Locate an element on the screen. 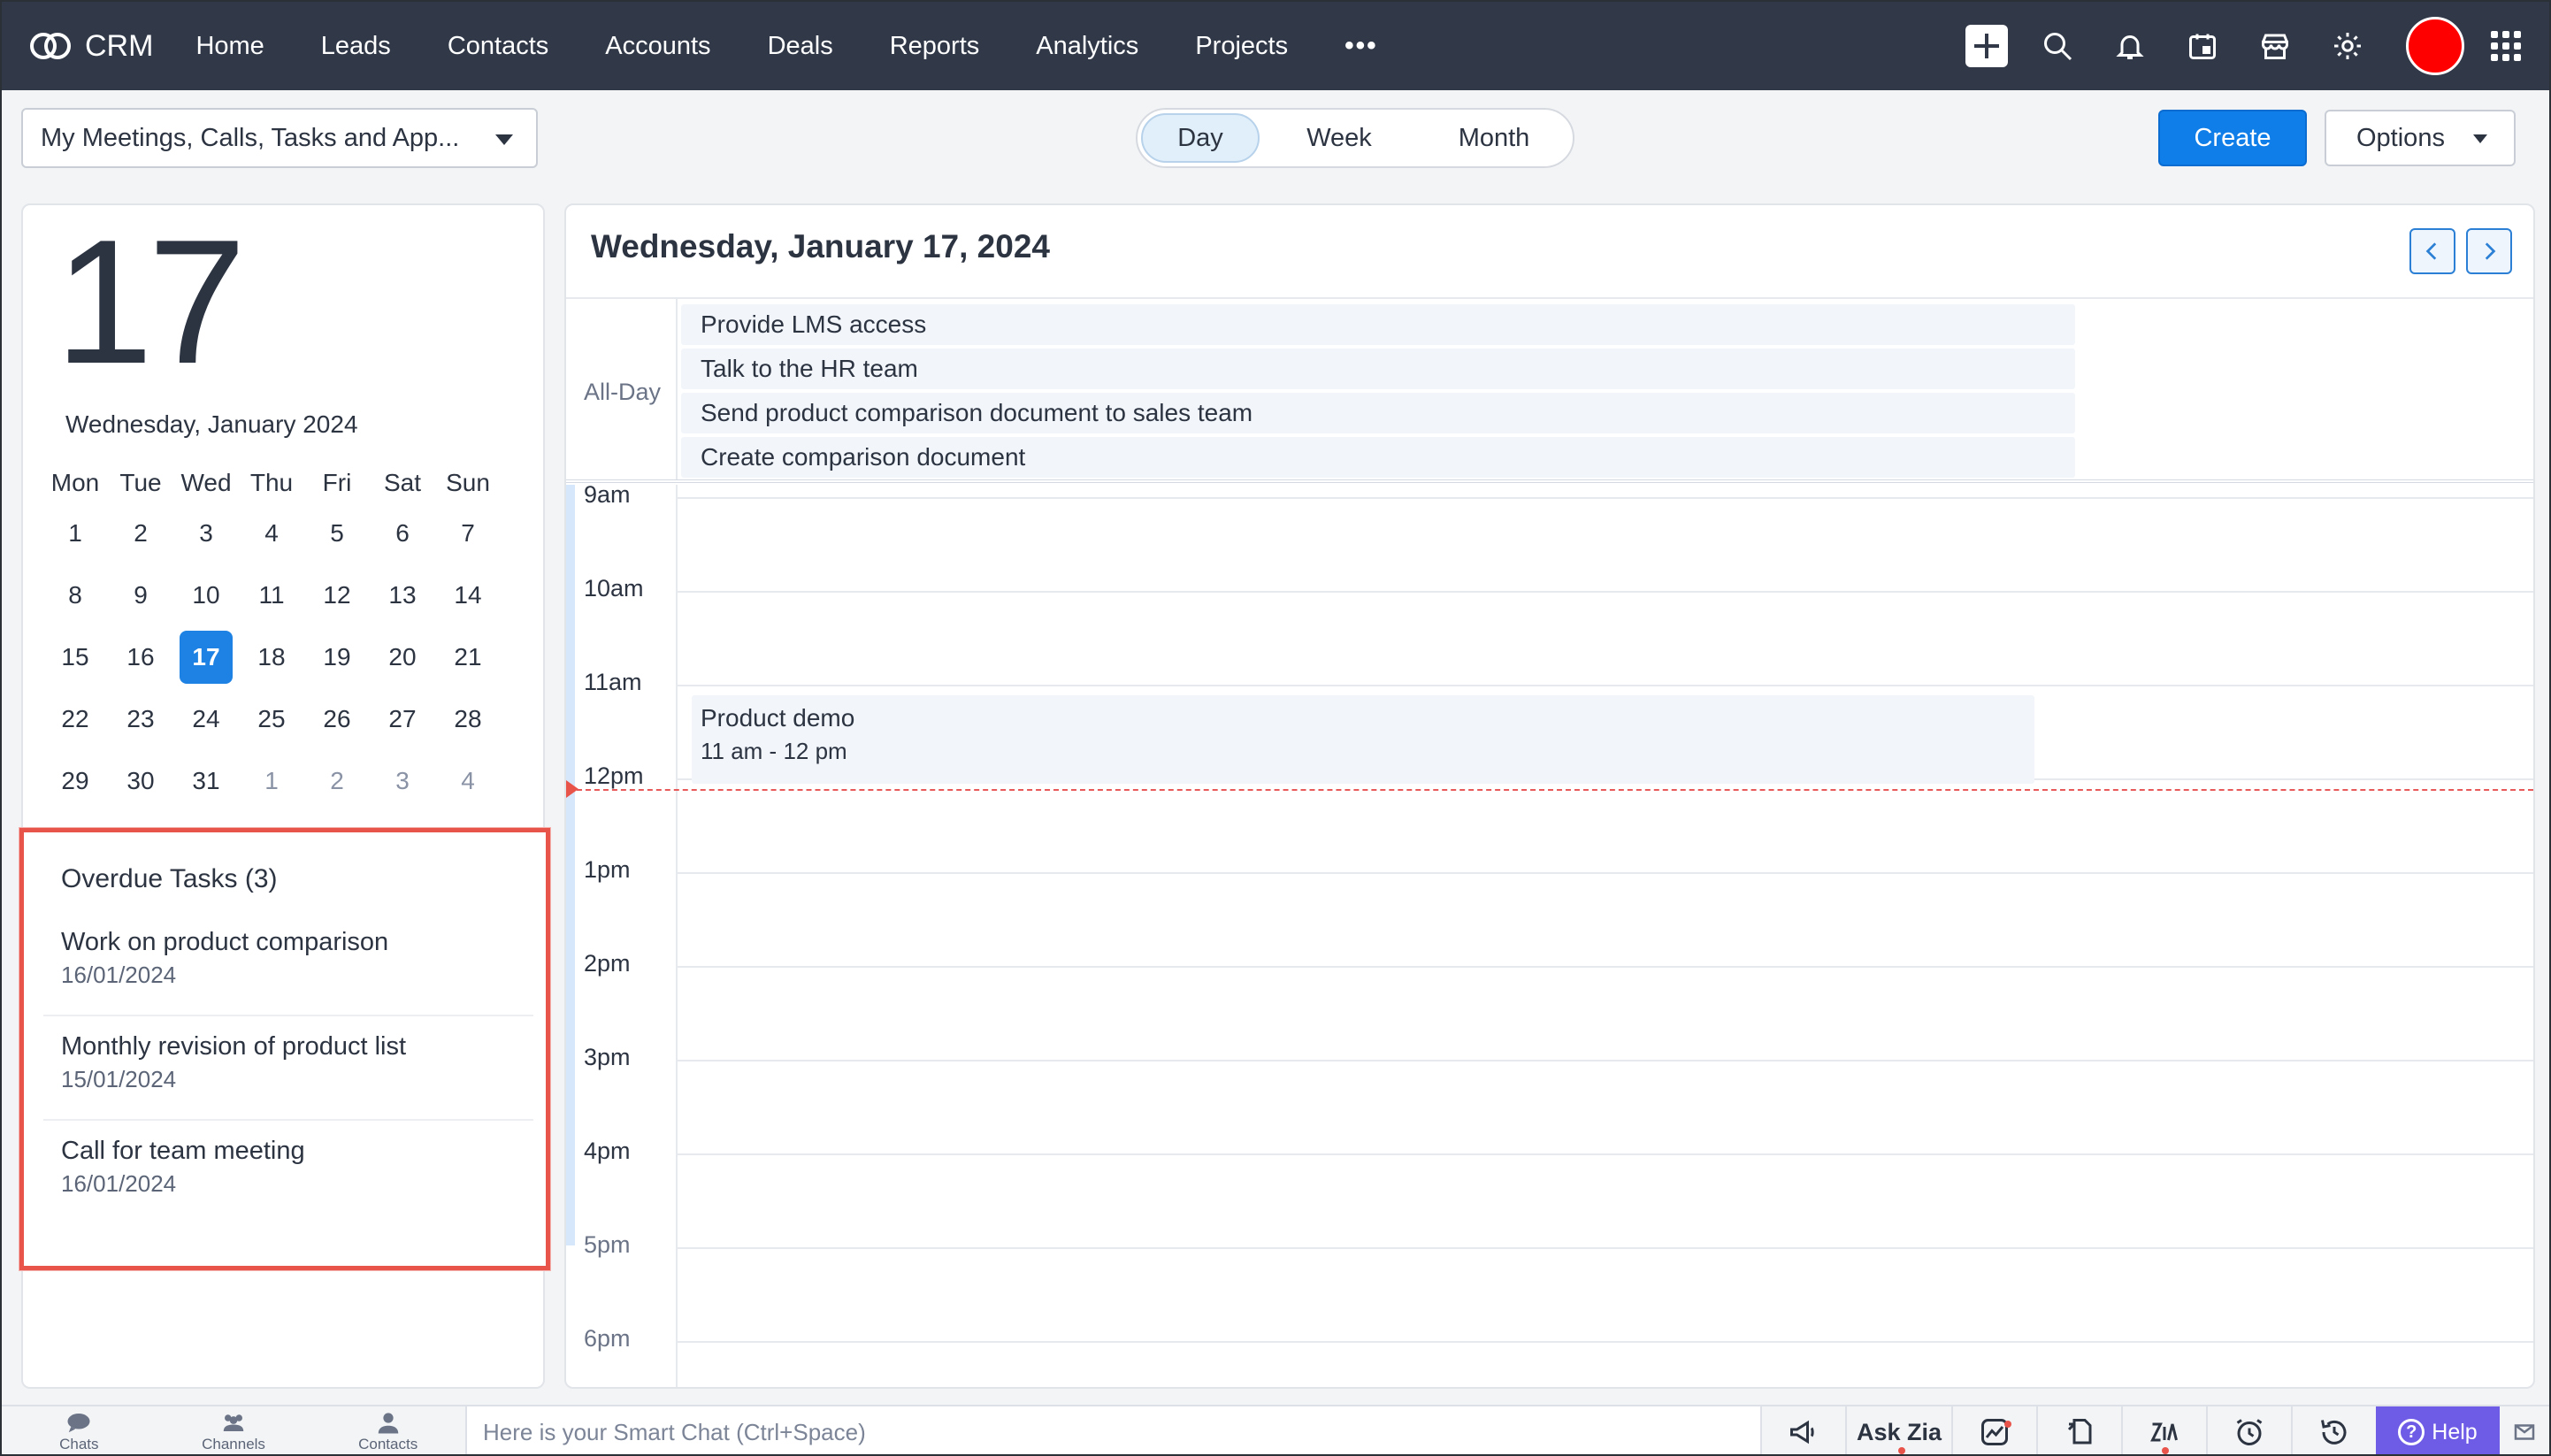 The height and width of the screenshot is (1456, 2551). ask-zia-button: Ask Zia is located at coordinates (1898, 1430).